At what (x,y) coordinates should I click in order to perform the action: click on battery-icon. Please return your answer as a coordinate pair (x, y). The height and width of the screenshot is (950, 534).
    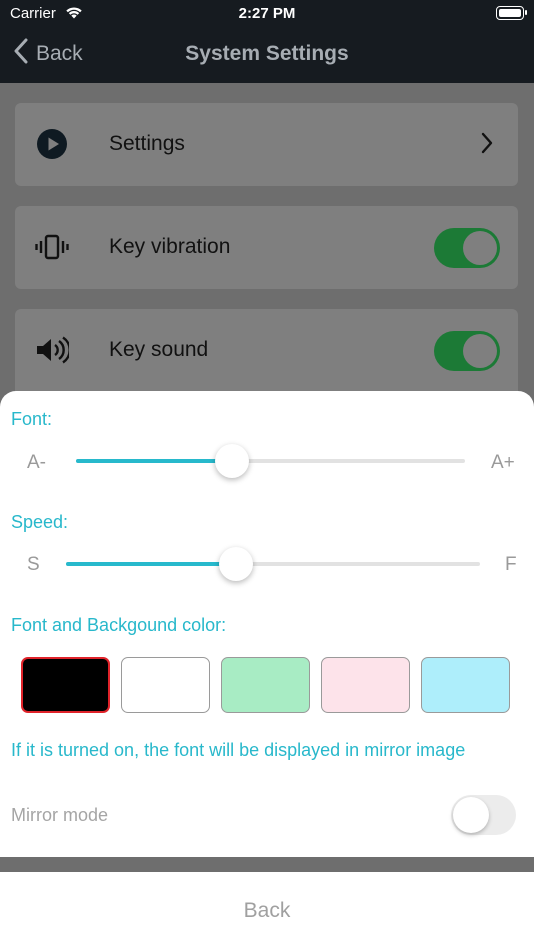
    Looking at the image, I should click on (511, 13).